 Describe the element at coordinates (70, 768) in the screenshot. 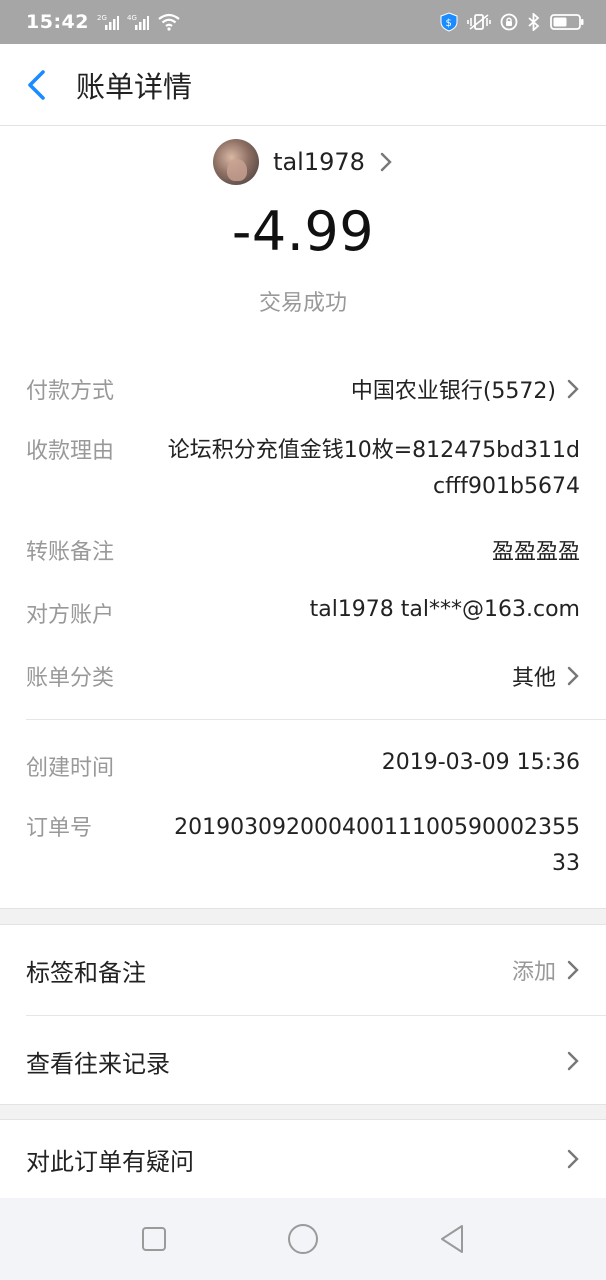

I see `created-time-label: 创建时间` at that location.